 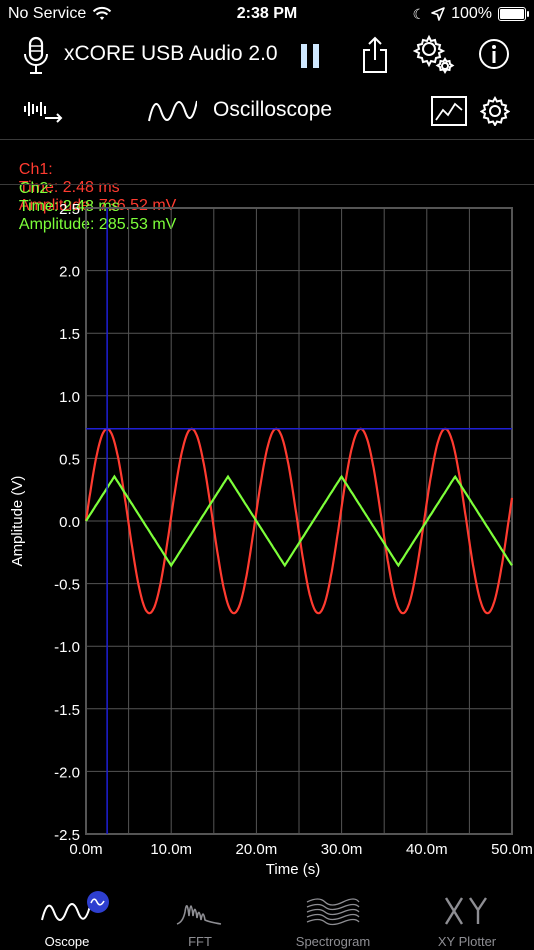 What do you see at coordinates (172, 111) in the screenshot?
I see `oscilloscope-mode-icon` at bounding box center [172, 111].